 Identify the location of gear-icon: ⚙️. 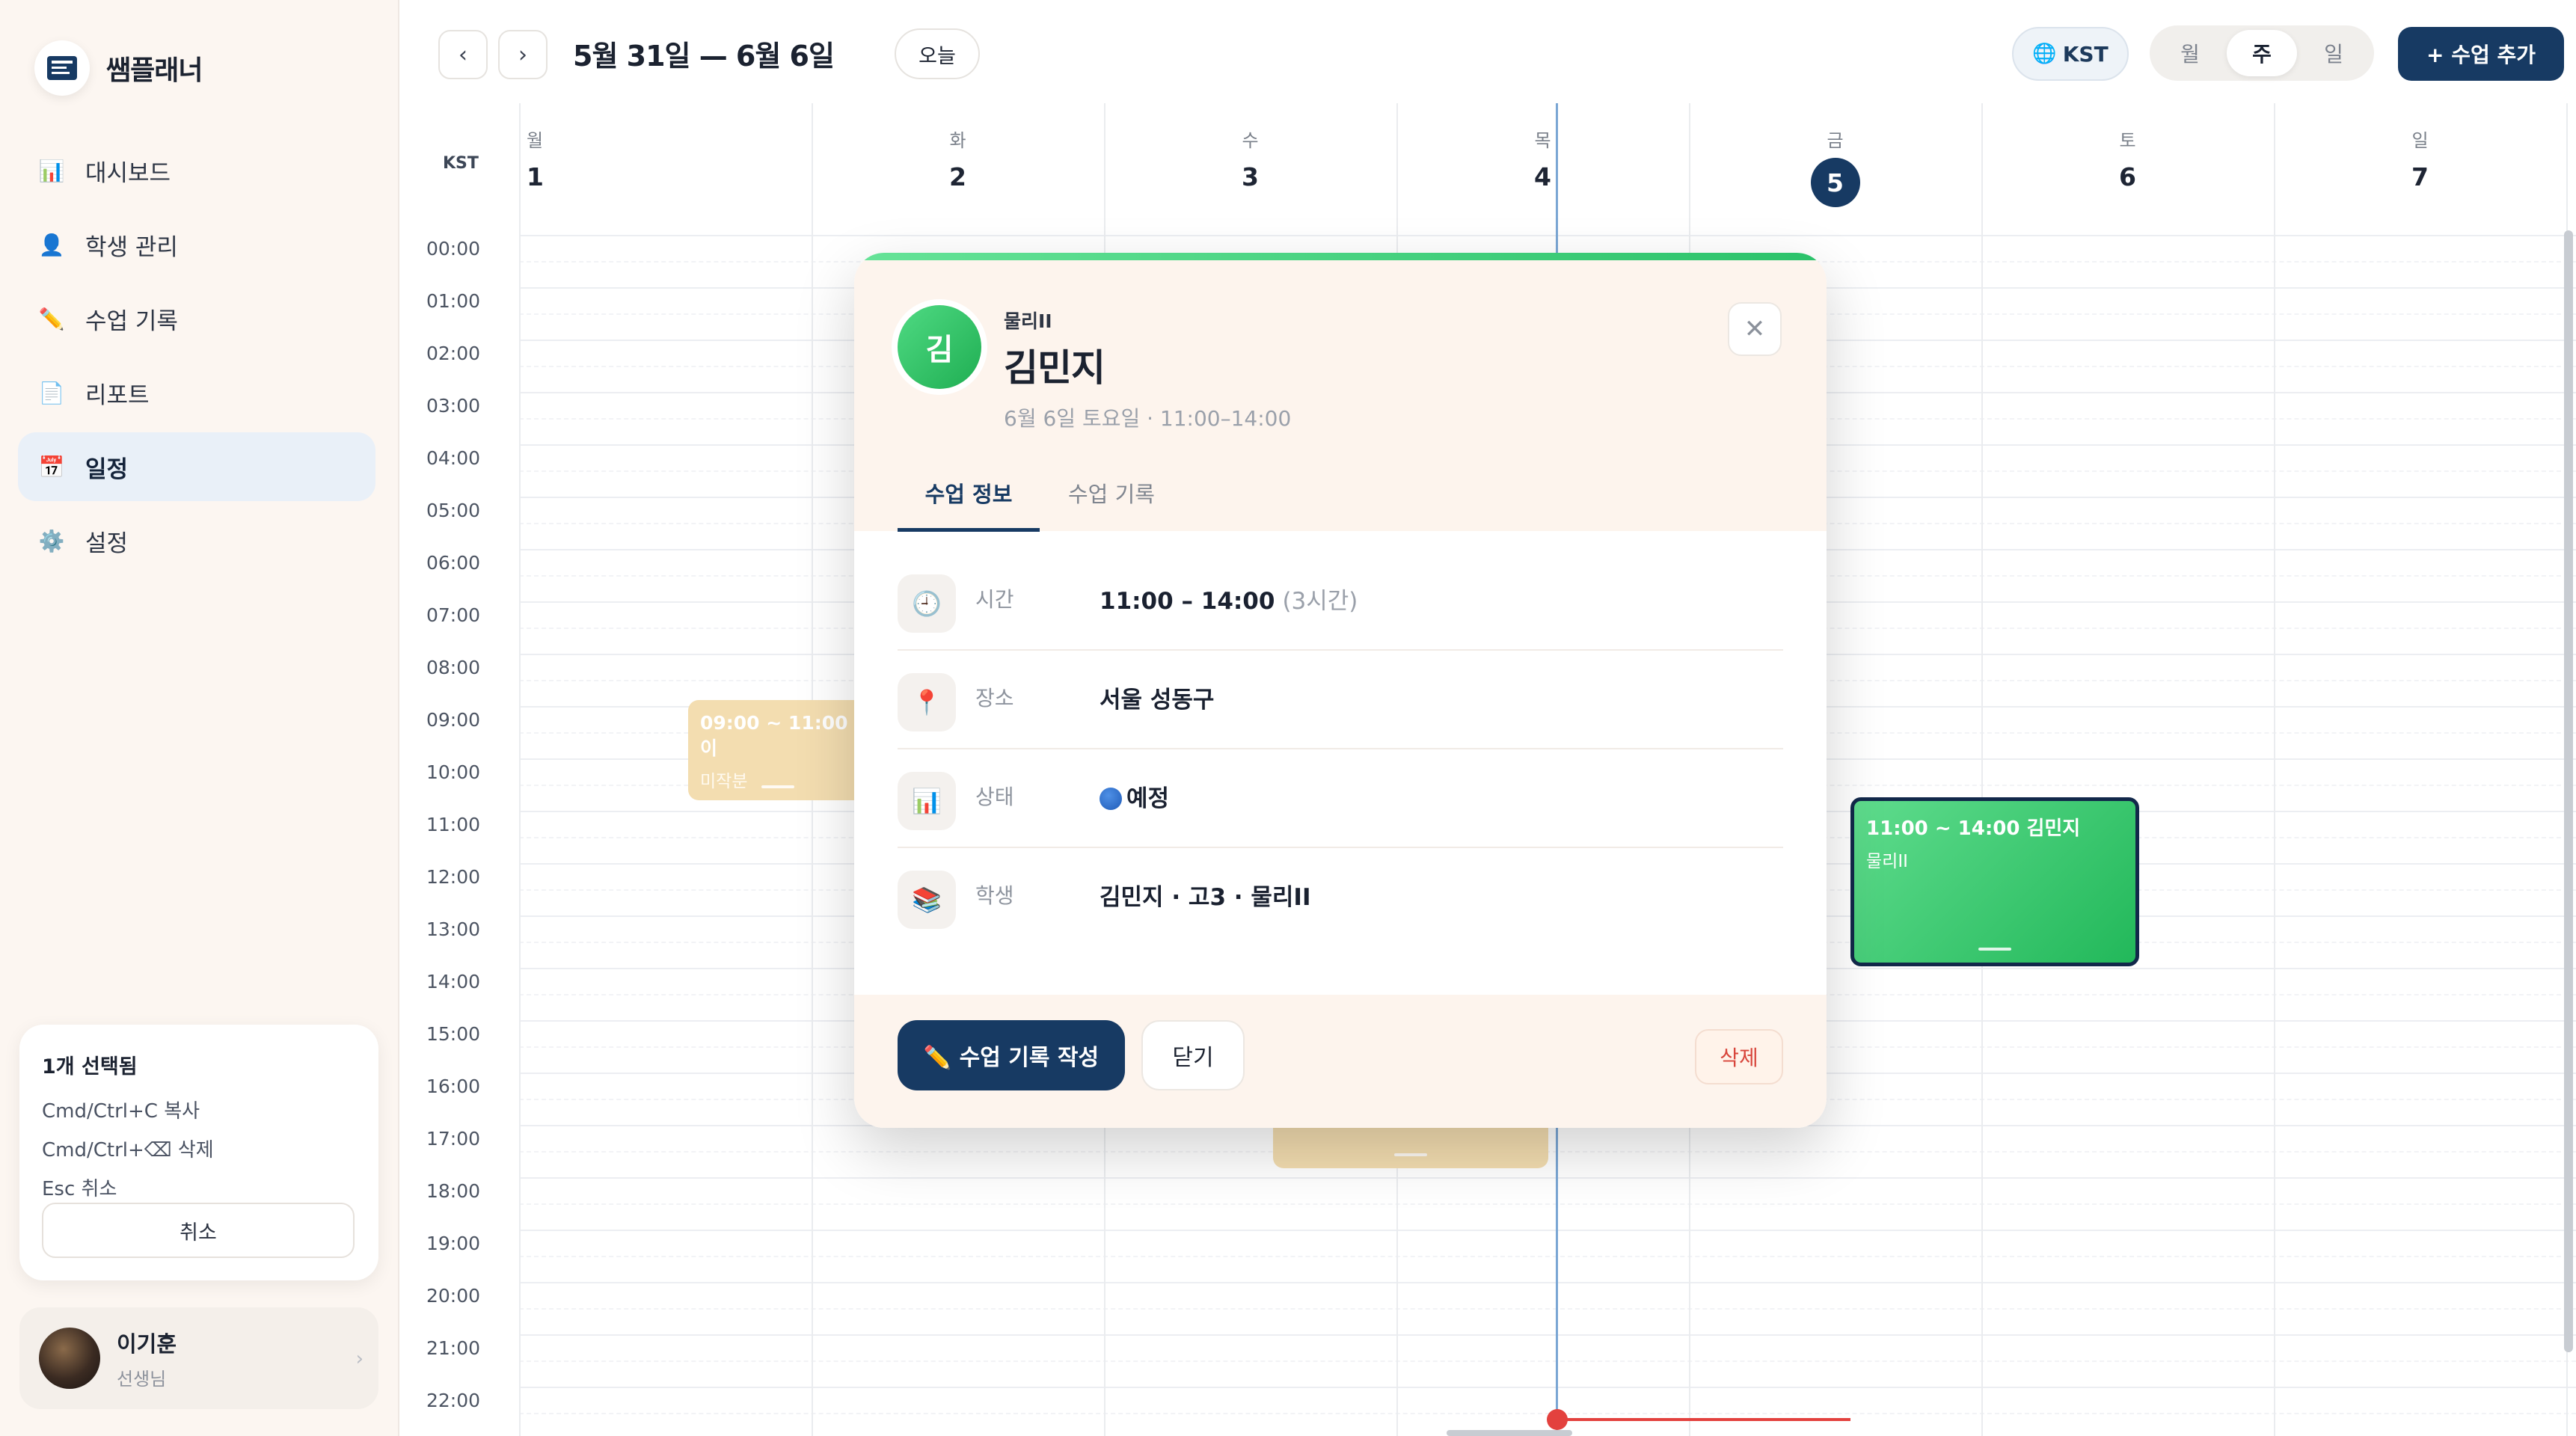
(51, 540).